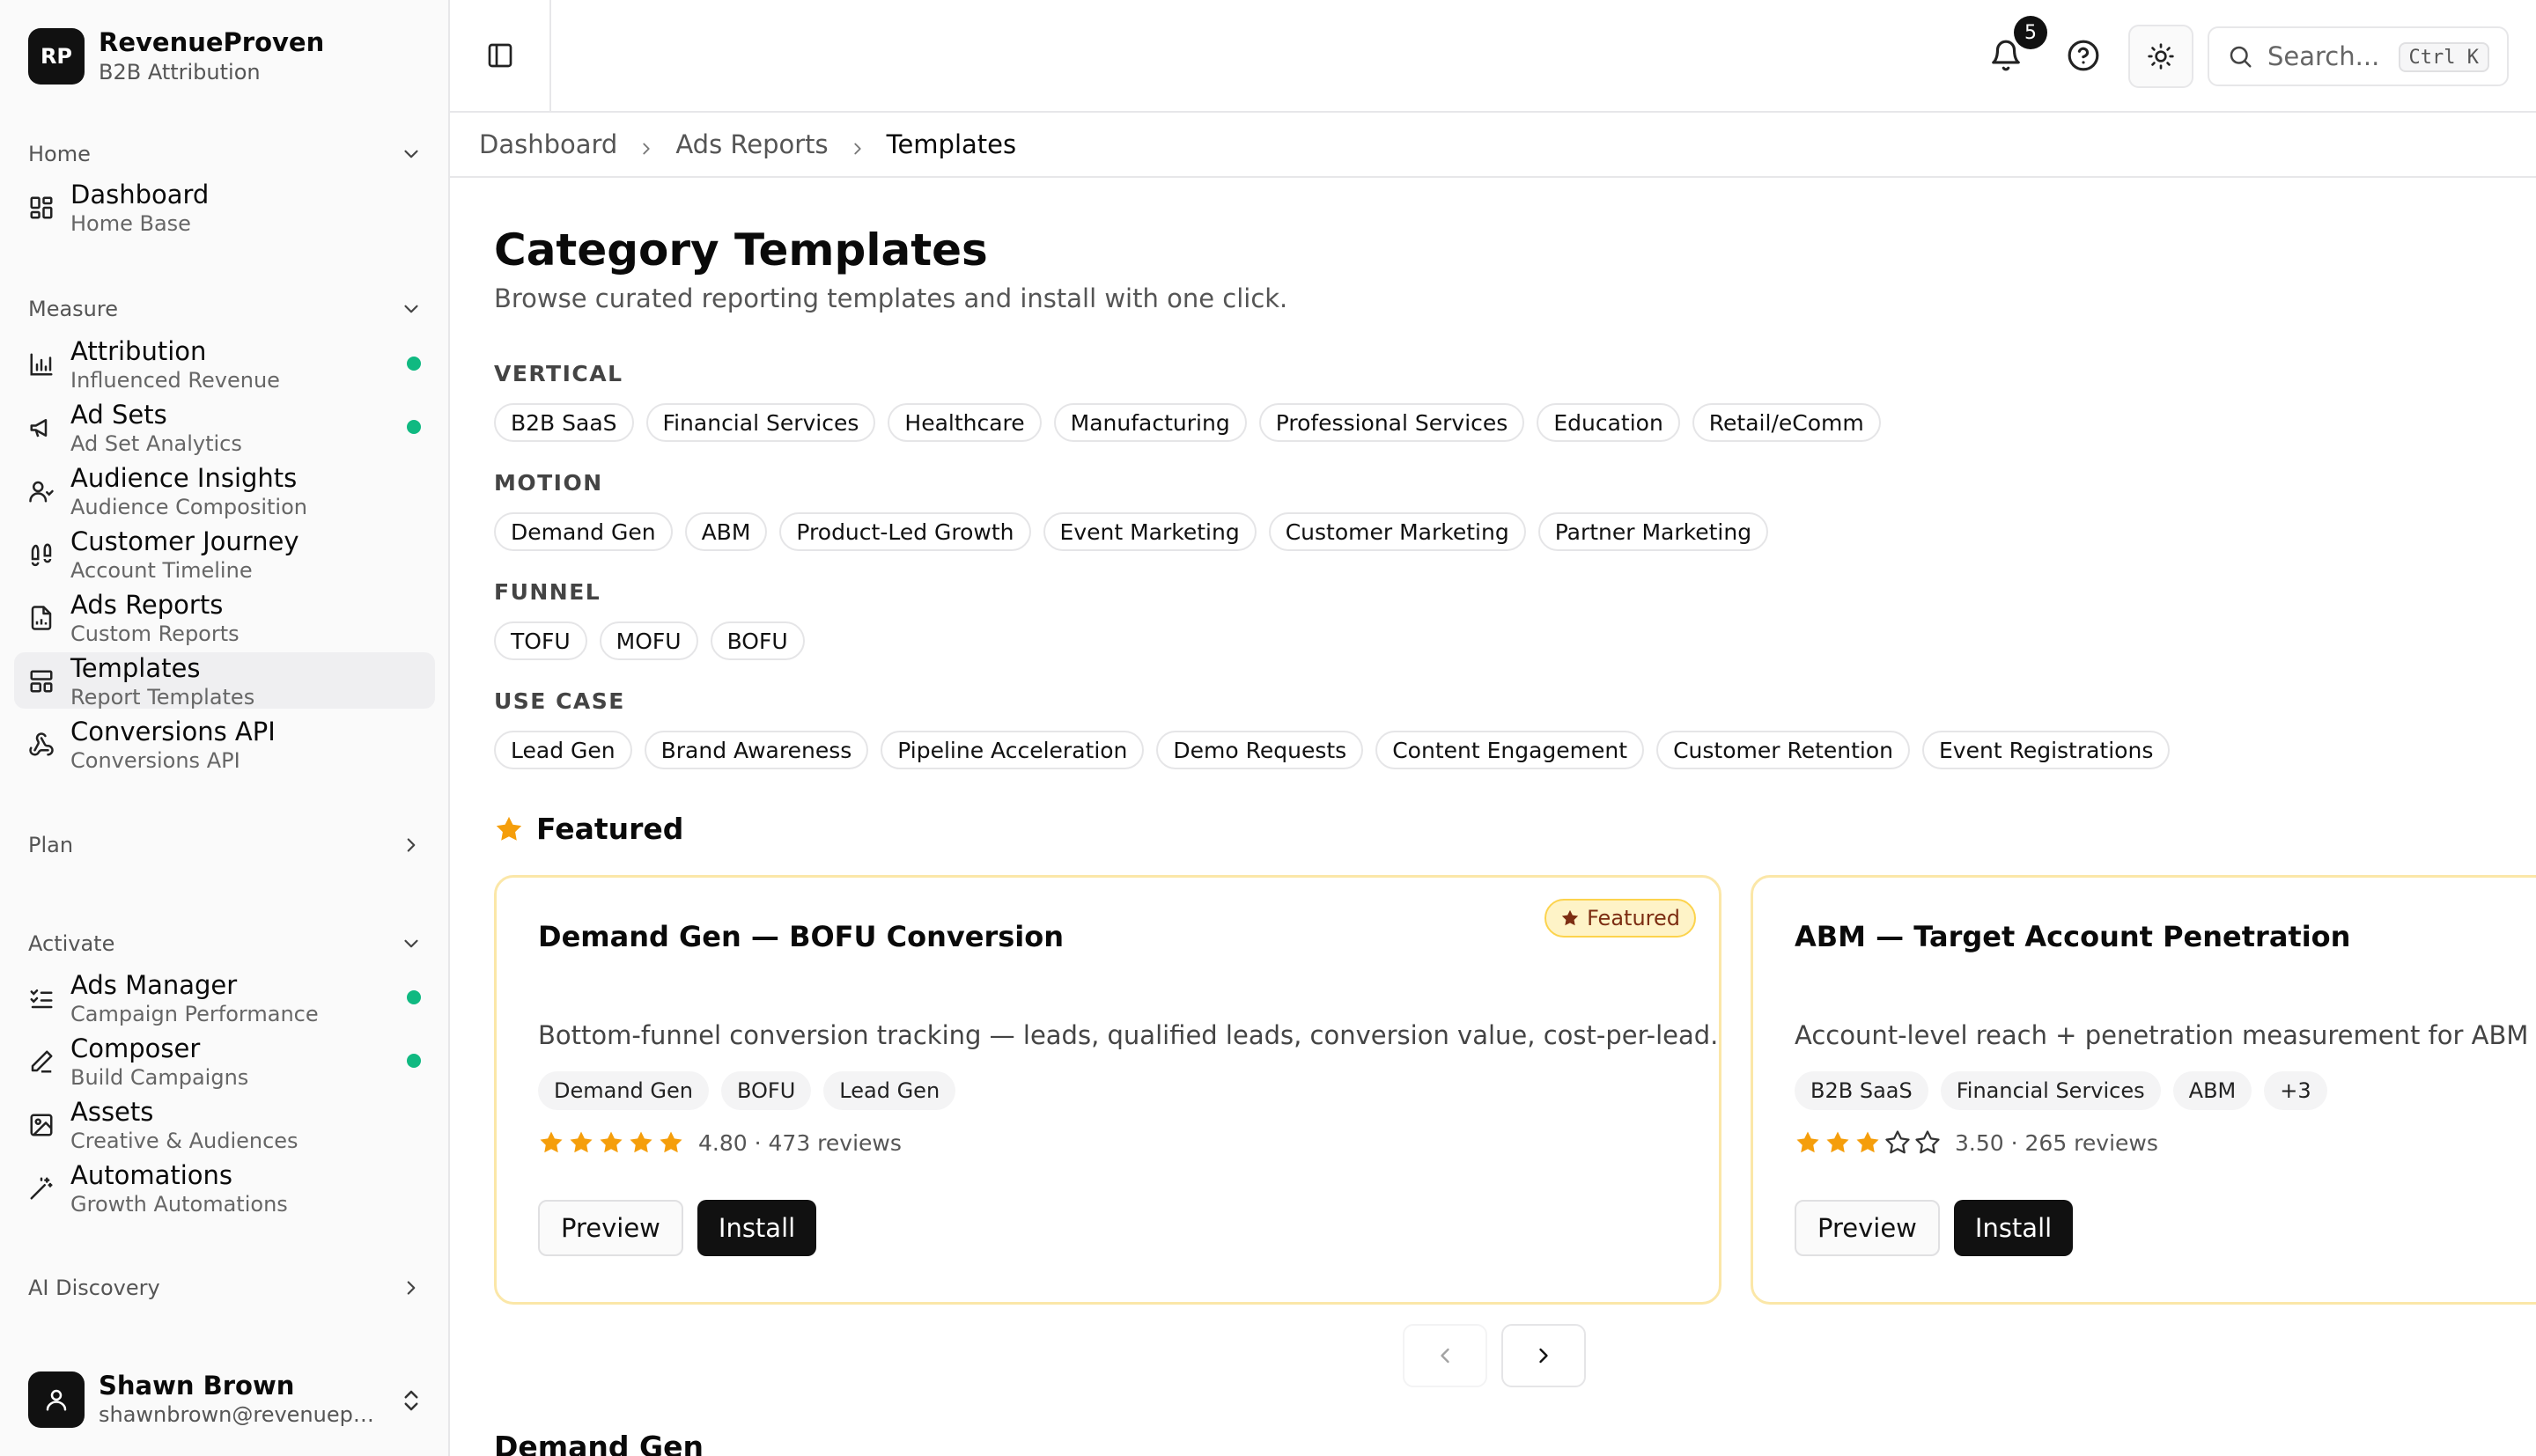 This screenshot has width=2536, height=1456. Describe the element at coordinates (2295, 1090) in the screenshot. I see `more-tags-badge: +3` at that location.